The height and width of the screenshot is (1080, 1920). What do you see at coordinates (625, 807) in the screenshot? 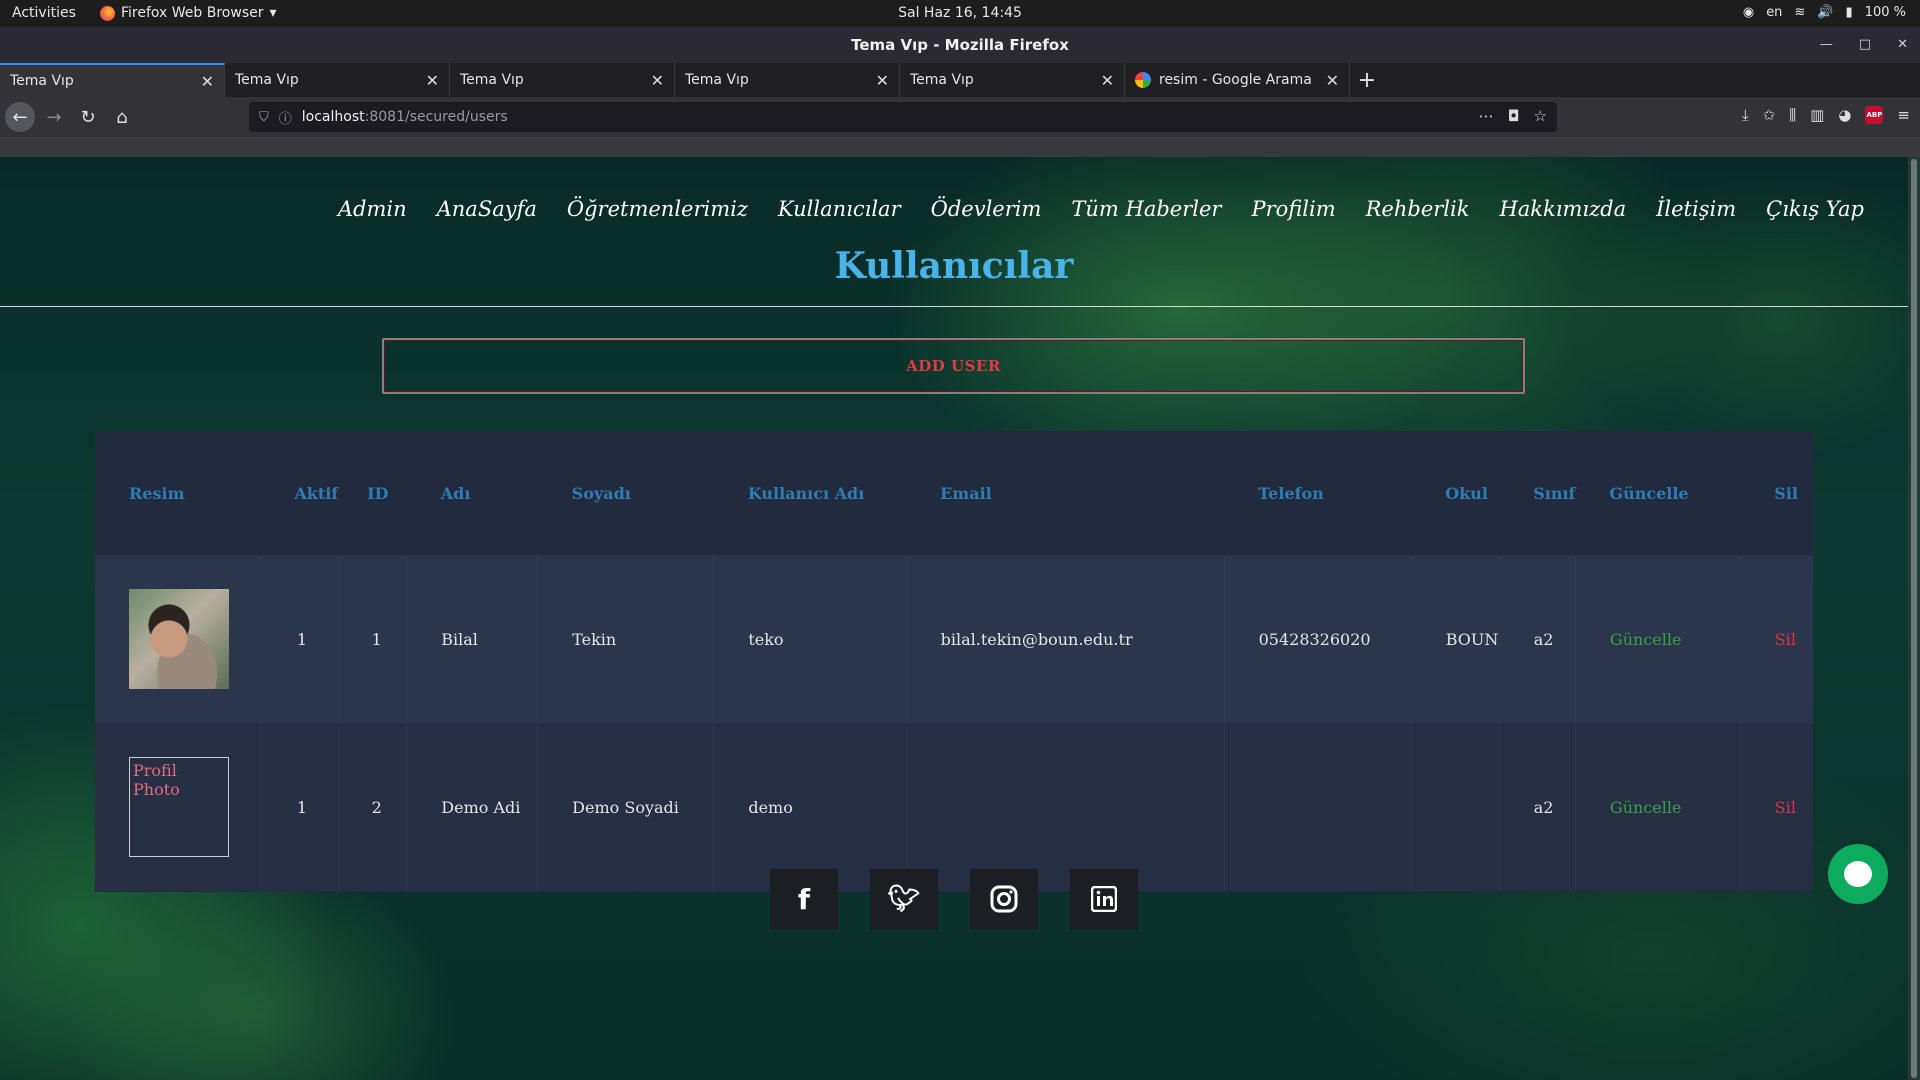
I see `cell-soyadi: Demo Soyadi` at bounding box center [625, 807].